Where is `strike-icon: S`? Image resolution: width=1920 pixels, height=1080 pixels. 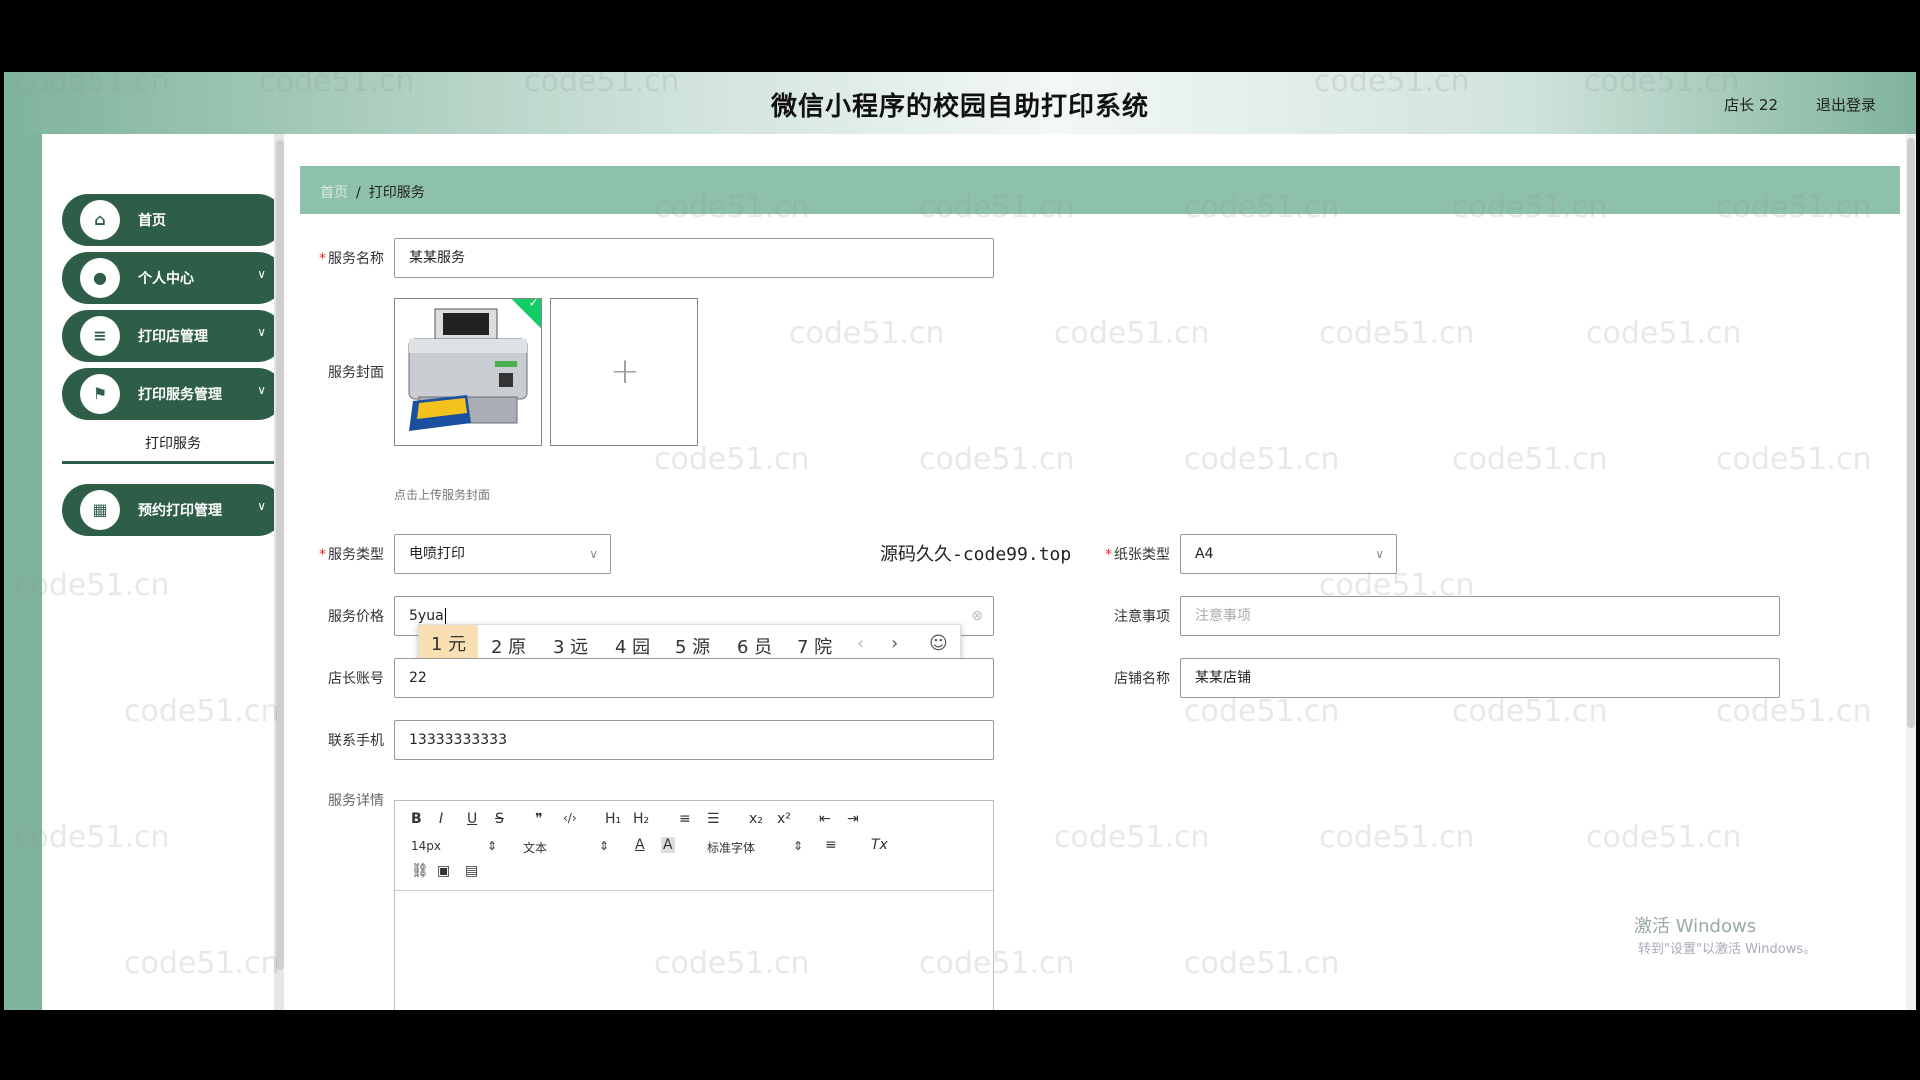 strike-icon: S is located at coordinates (499, 819).